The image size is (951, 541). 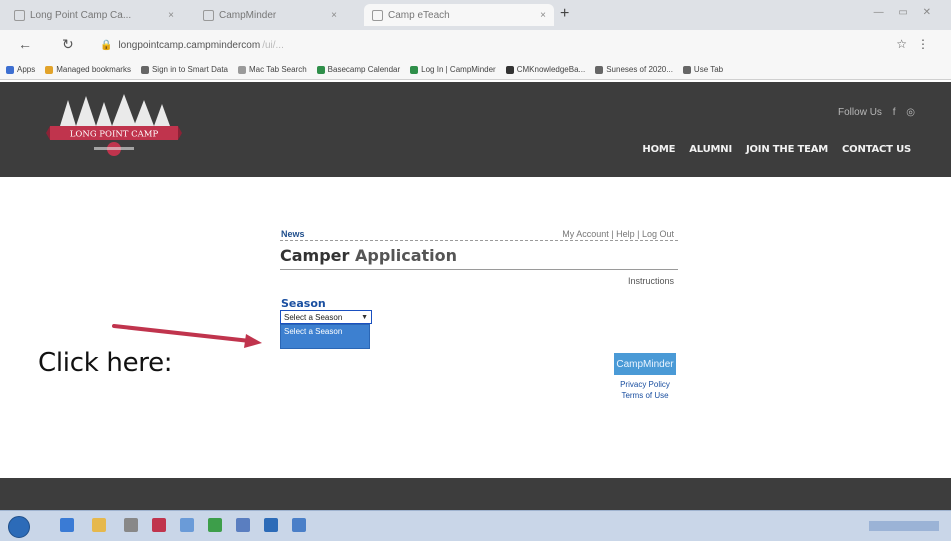 I want to click on bookmark-label: Mac Tab Search, so click(x=278, y=69).